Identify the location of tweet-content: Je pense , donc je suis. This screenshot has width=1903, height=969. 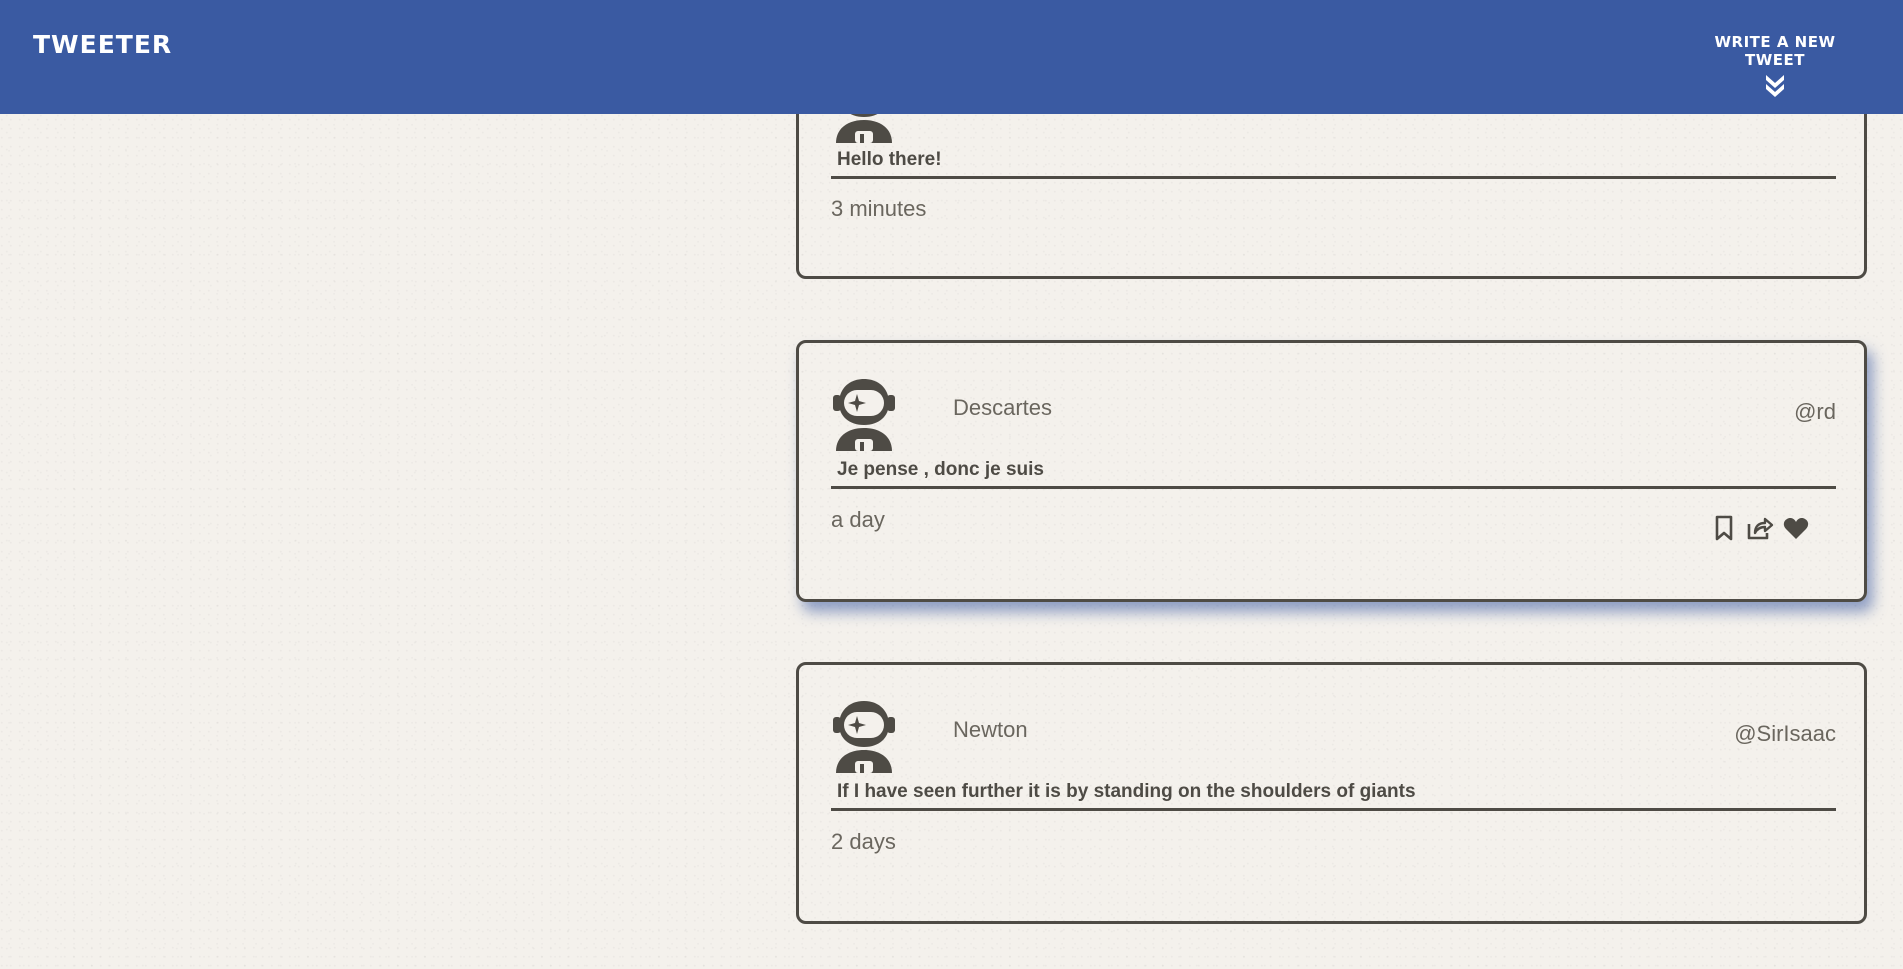
(1333, 474).